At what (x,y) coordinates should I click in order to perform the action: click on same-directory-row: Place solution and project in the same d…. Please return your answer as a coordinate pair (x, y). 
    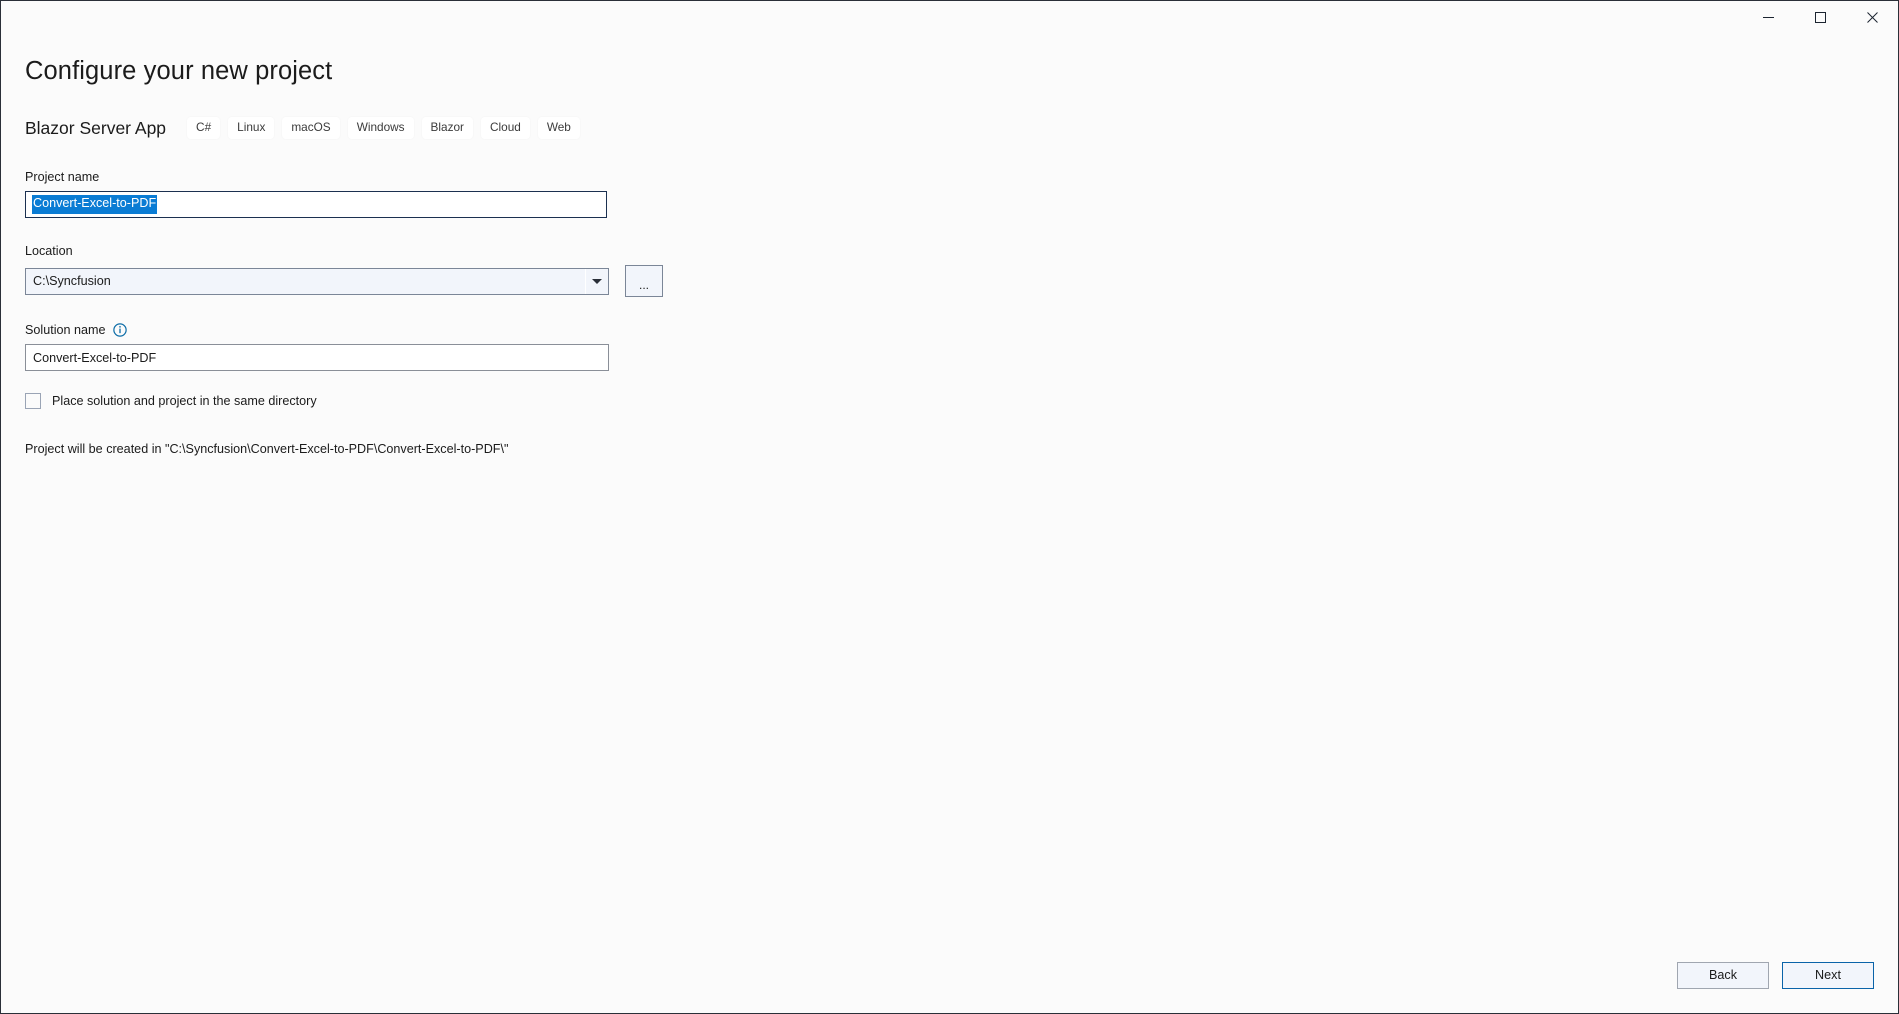
    Looking at the image, I should click on (949, 401).